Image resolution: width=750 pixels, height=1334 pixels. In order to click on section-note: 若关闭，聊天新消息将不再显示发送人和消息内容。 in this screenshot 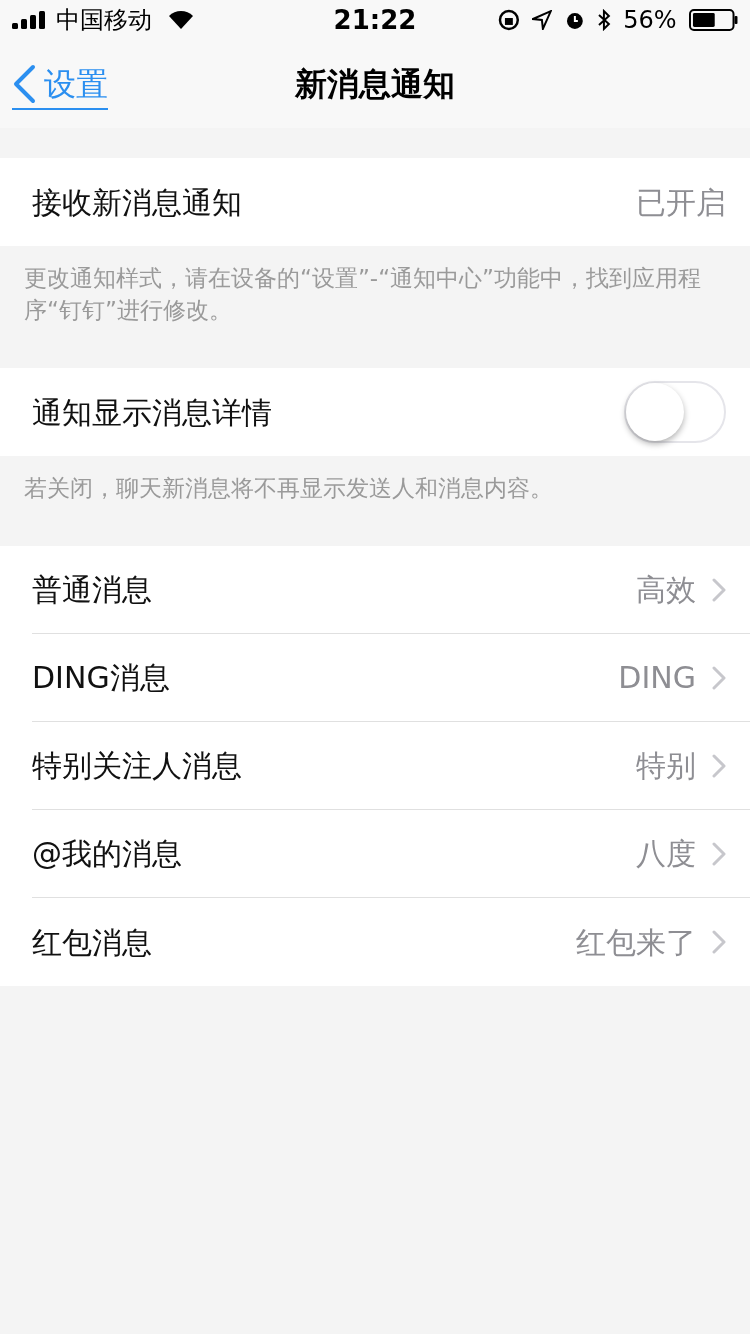, I will do `click(288, 488)`.